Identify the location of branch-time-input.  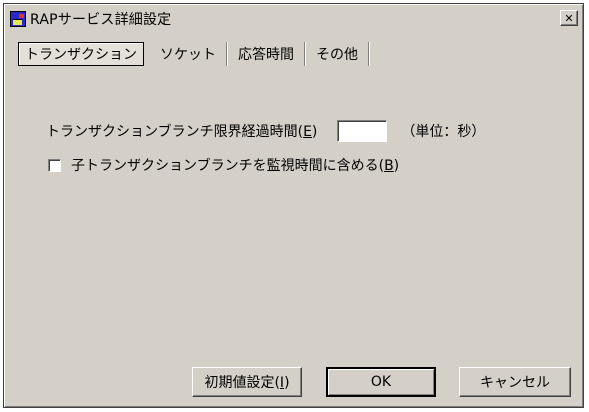
(362, 131).